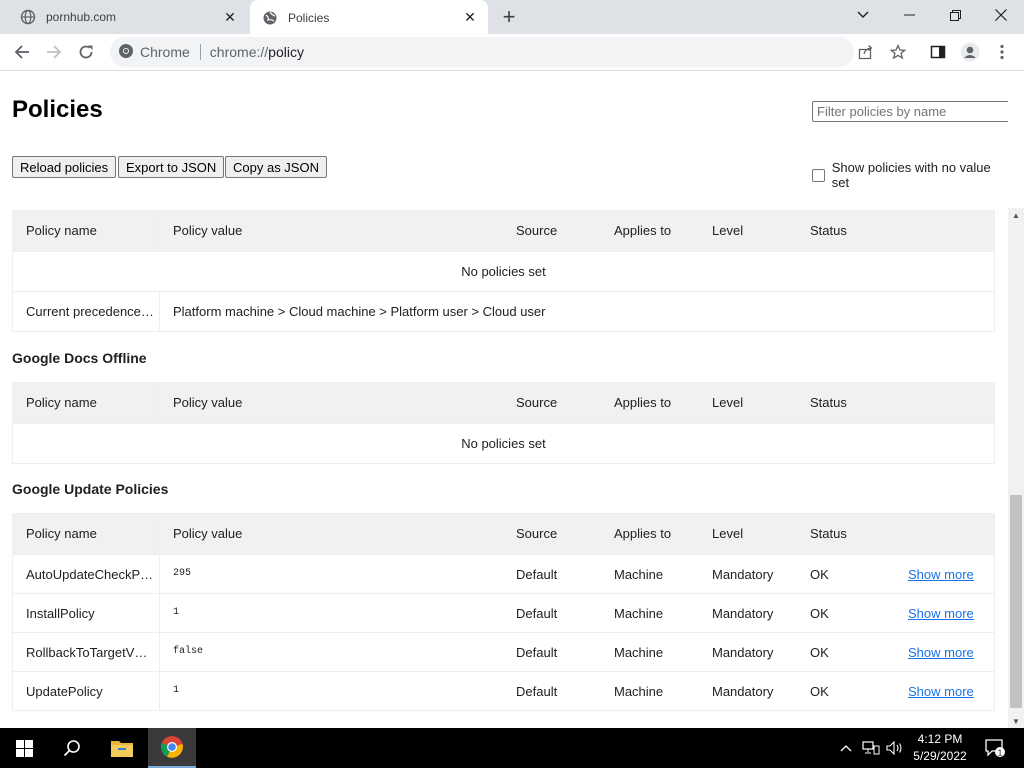 The width and height of the screenshot is (1024, 768). Describe the element at coordinates (172, 748) in the screenshot. I see `chrome-taskbar-icon` at that location.